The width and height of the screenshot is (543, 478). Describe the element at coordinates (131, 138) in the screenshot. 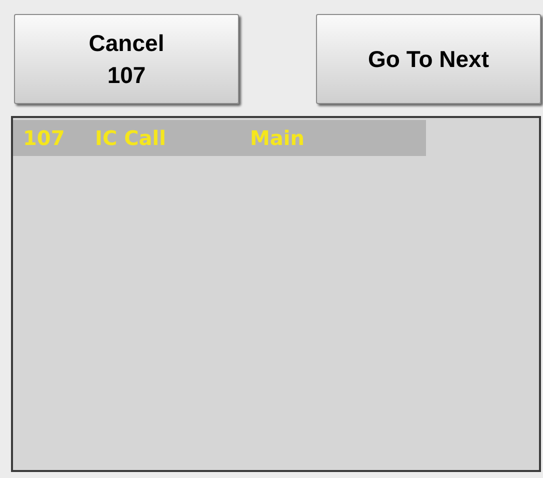

I see `row-text: IC Call` at that location.